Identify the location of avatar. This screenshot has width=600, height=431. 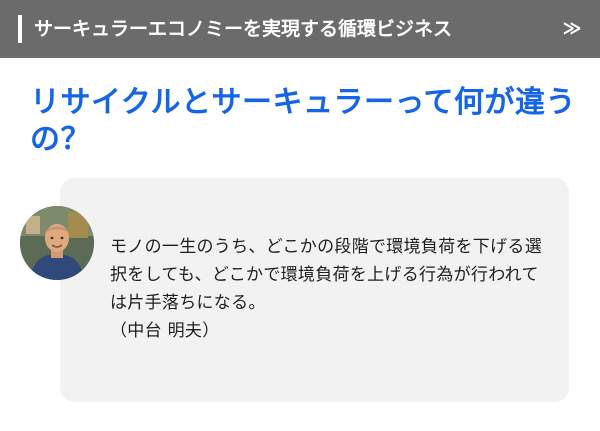
(57, 243).